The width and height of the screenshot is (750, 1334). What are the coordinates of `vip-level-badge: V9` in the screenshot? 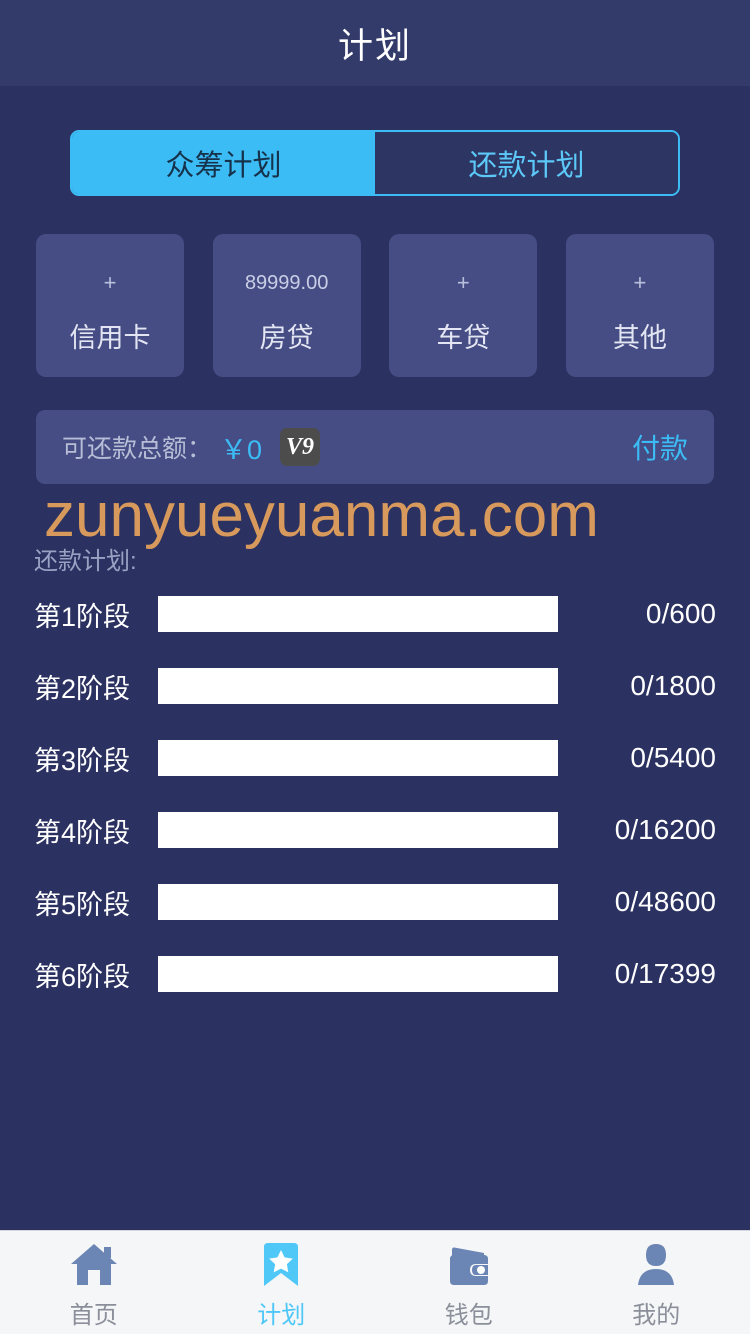 It's located at (300, 447).